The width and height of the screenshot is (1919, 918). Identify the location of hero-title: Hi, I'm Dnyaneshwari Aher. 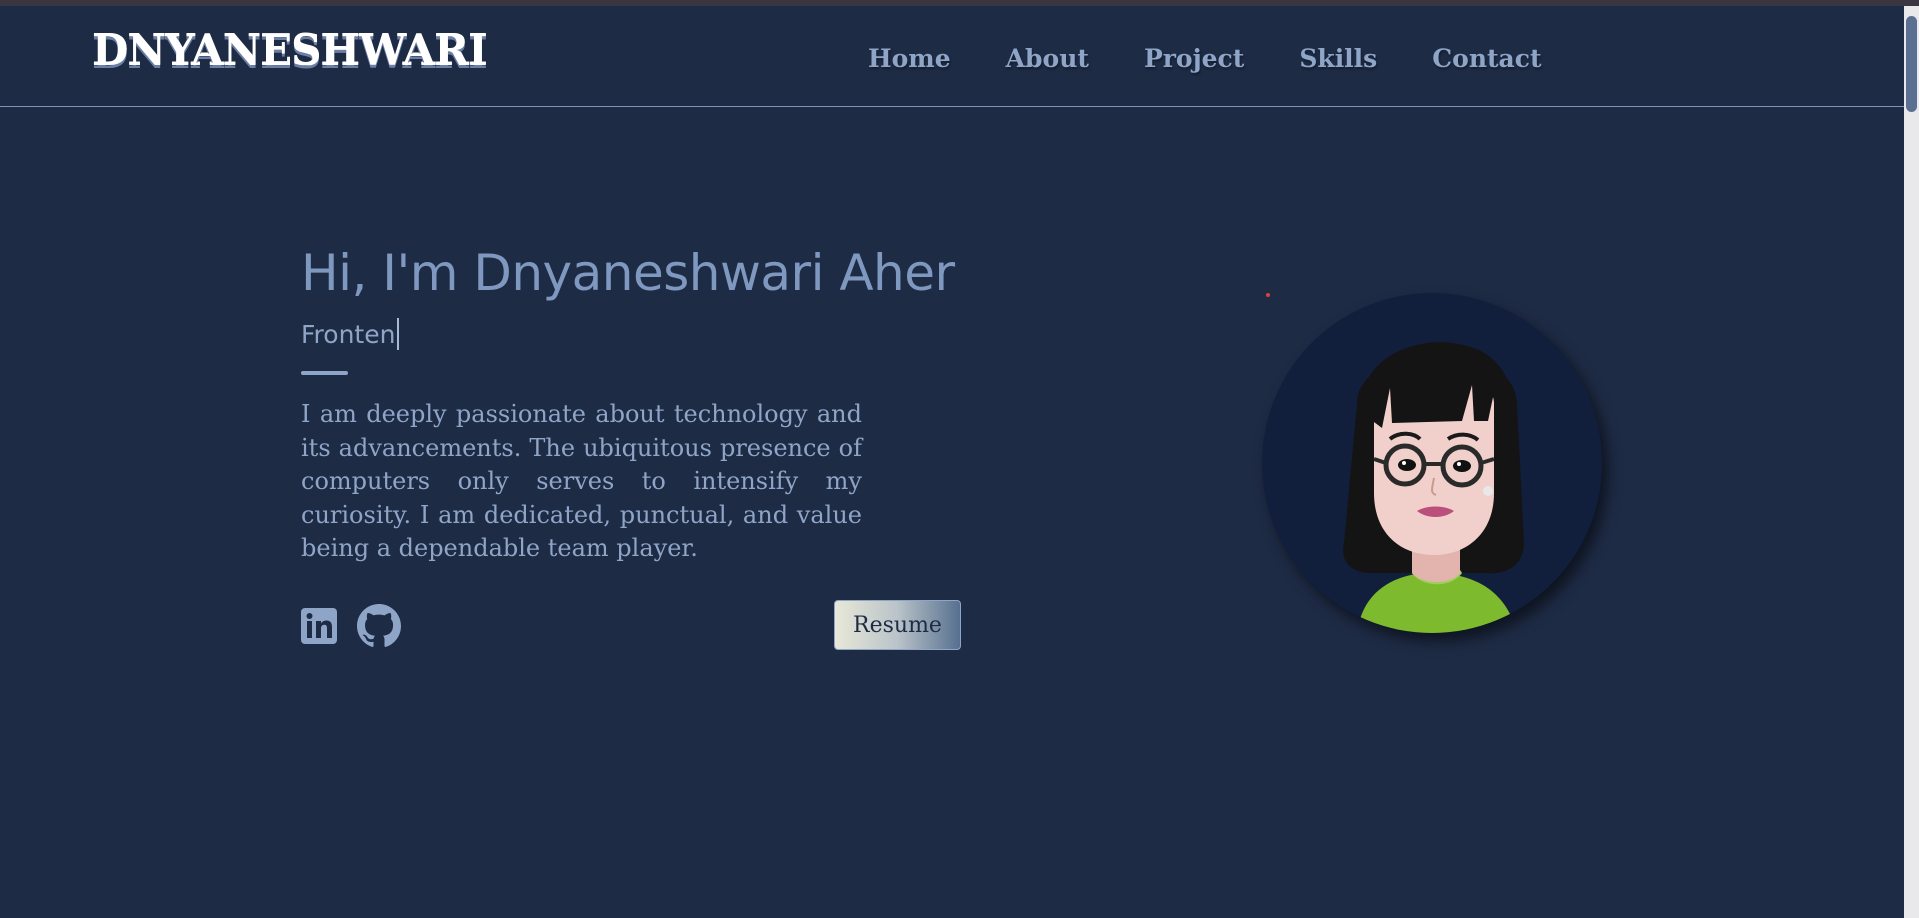
(628, 273).